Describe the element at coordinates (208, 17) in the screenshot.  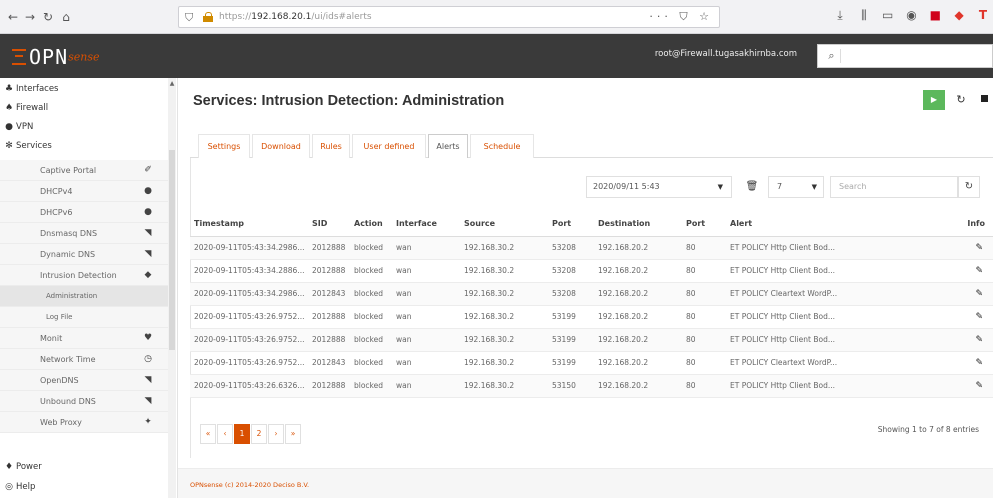
I see `lock-icon` at that location.